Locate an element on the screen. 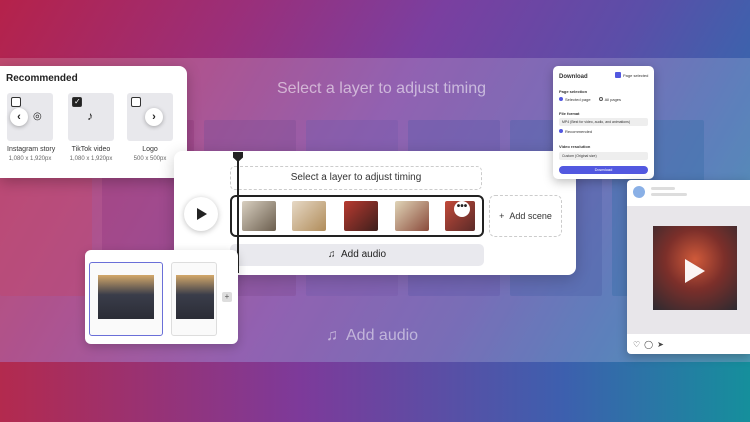  radio-all-pages: All pages is located at coordinates (610, 99).